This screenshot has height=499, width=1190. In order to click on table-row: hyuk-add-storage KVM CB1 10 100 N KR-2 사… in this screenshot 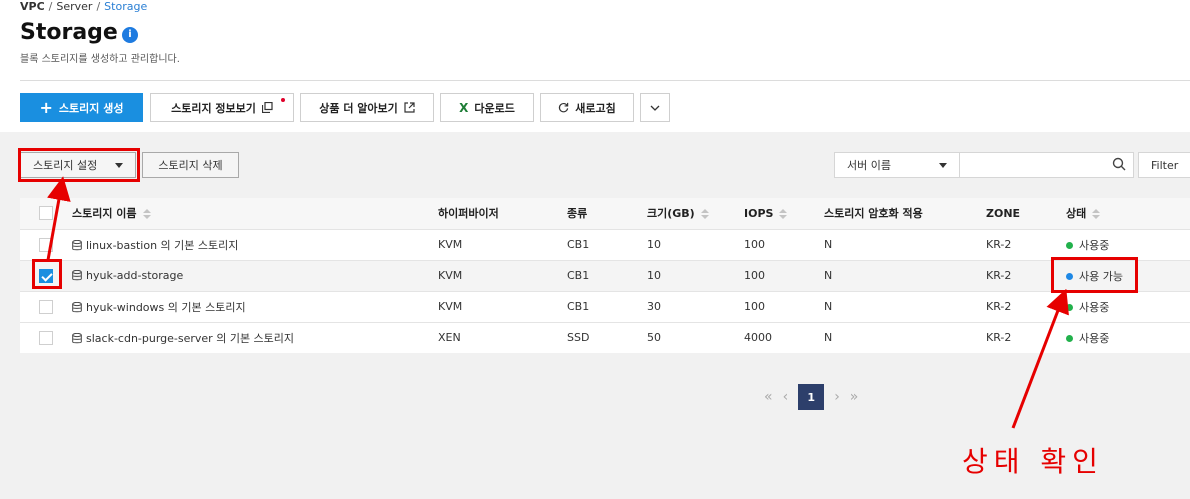, I will do `click(605, 275)`.